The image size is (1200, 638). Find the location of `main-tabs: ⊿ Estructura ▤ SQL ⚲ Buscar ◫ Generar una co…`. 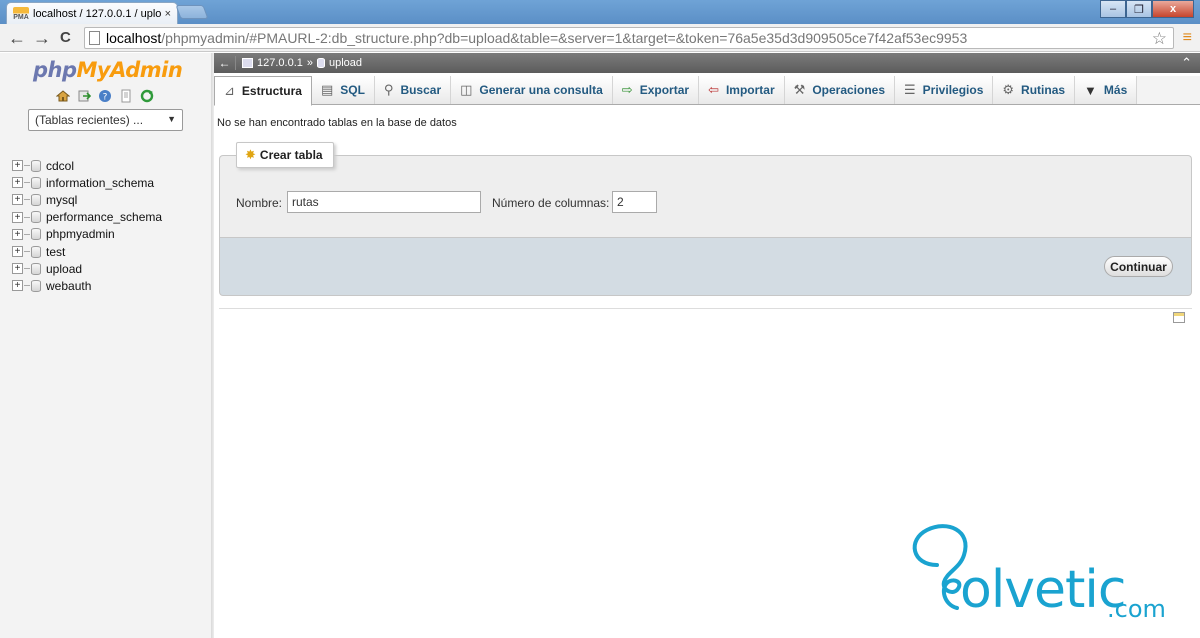

main-tabs: ⊿ Estructura ▤ SQL ⚲ Buscar ◫ Generar una co… is located at coordinates (707, 91).